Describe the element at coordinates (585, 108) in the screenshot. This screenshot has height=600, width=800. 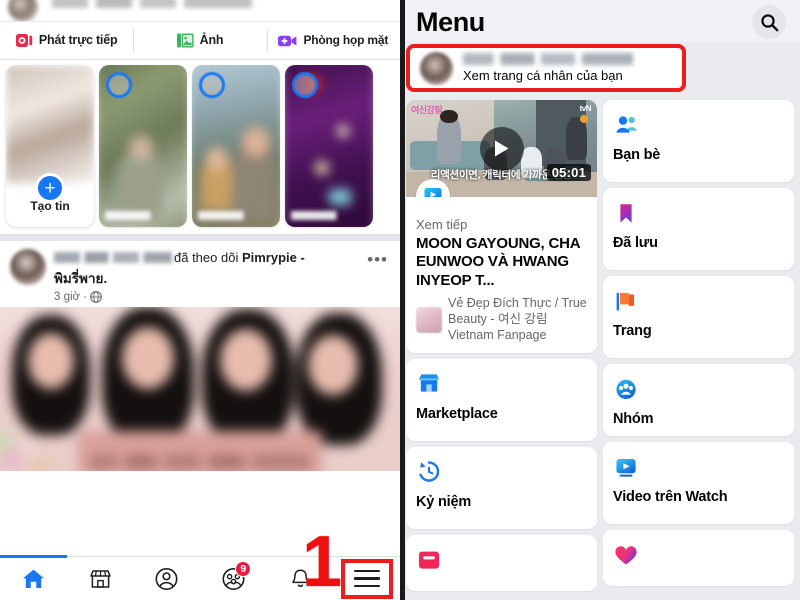
I see `channel-logo: tvN` at that location.